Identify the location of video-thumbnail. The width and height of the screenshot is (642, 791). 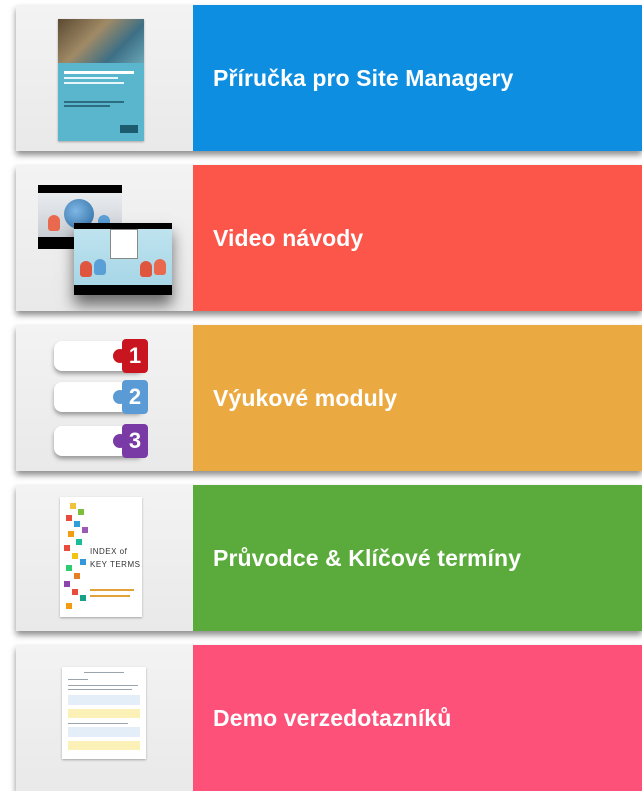
(104, 238).